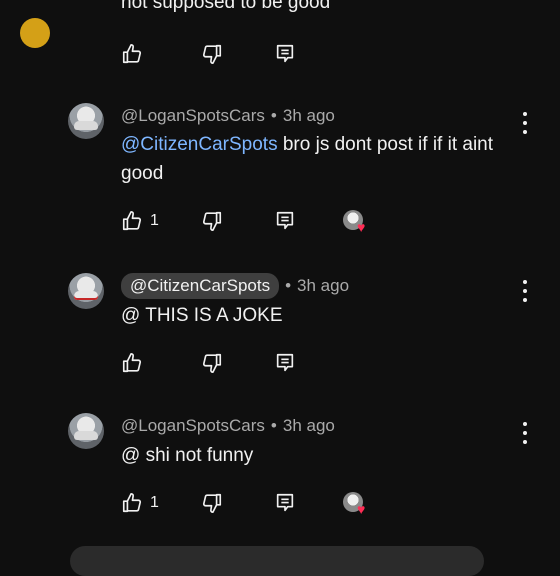 Image resolution: width=560 pixels, height=576 pixels. What do you see at coordinates (226, 6) in the screenshot?
I see `previous-comment-text: not supposed to be good` at bounding box center [226, 6].